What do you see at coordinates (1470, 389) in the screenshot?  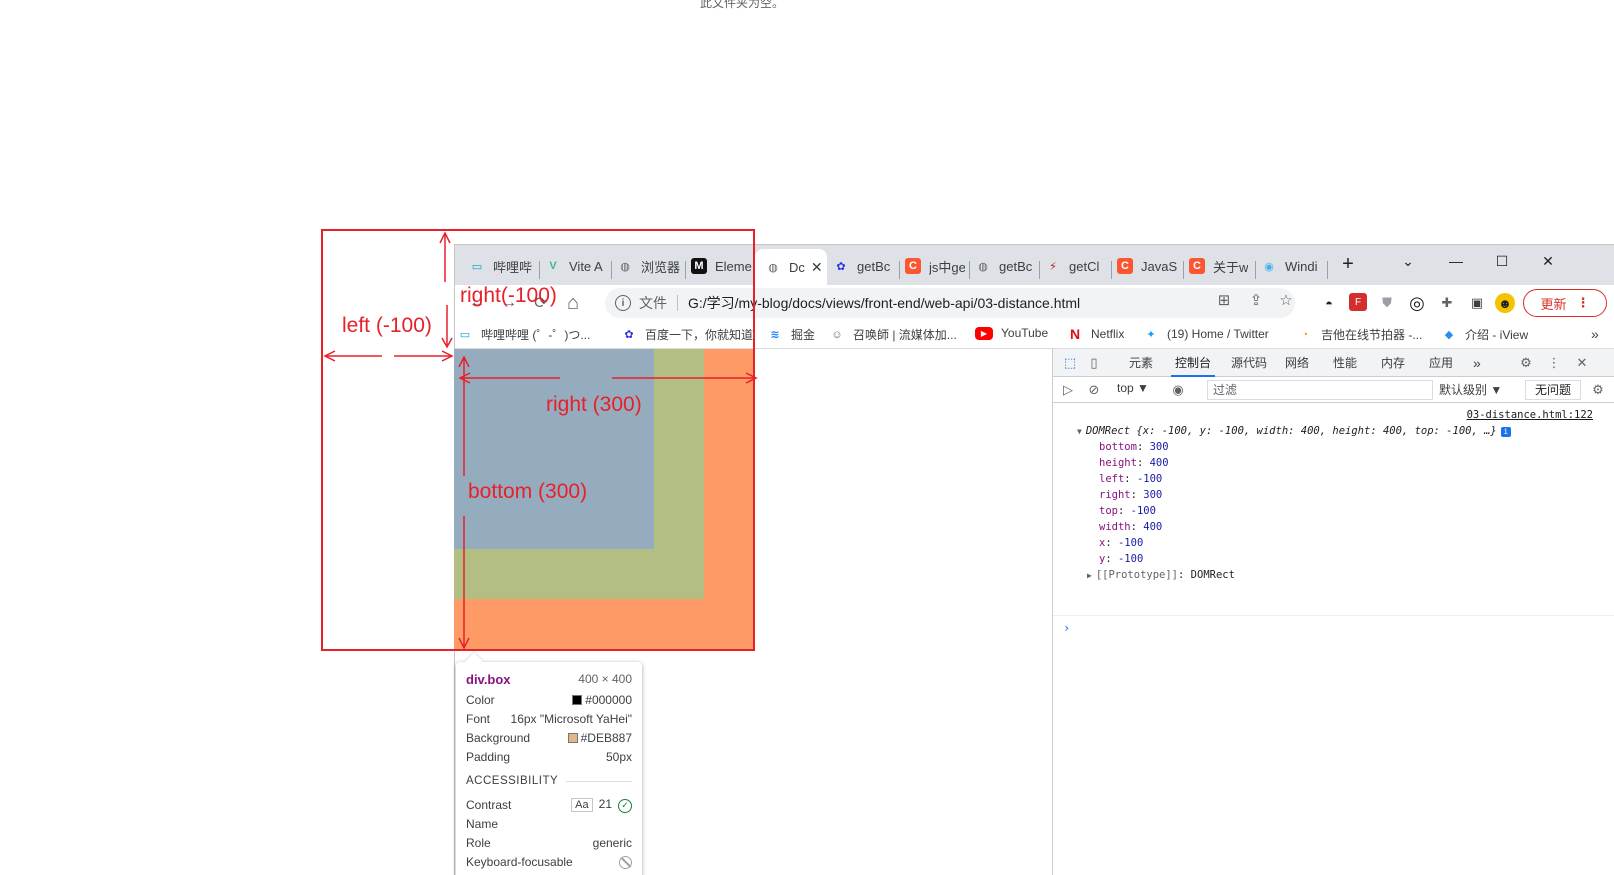 I see `log-levels-dropdown: 默认级别 ▼` at bounding box center [1470, 389].